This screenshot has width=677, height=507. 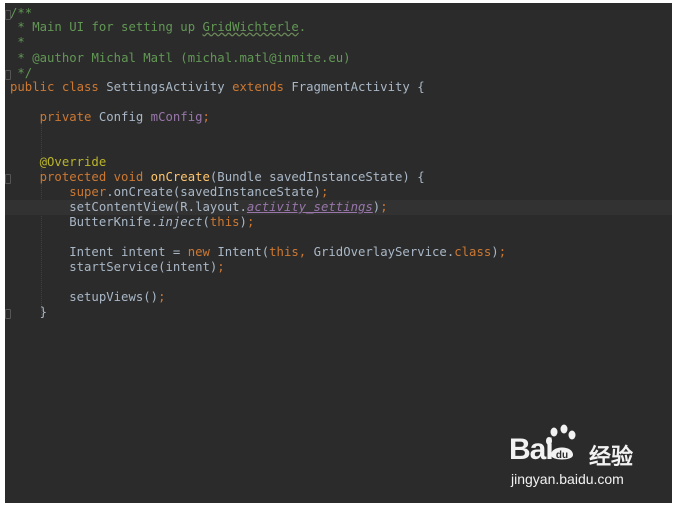 What do you see at coordinates (338, 267) in the screenshot?
I see `code-line-14: startService(intent);` at bounding box center [338, 267].